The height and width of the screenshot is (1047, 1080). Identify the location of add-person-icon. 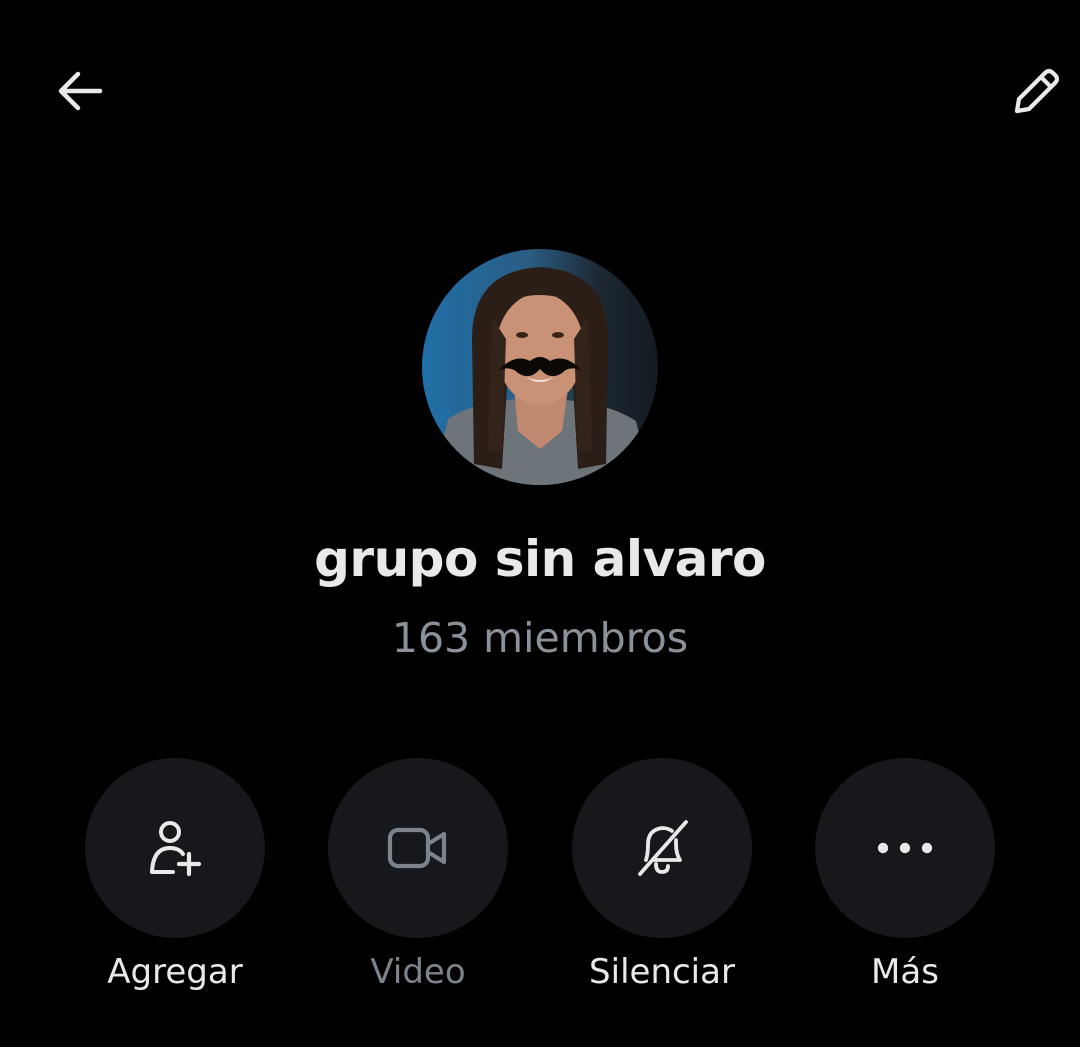
(176, 849).